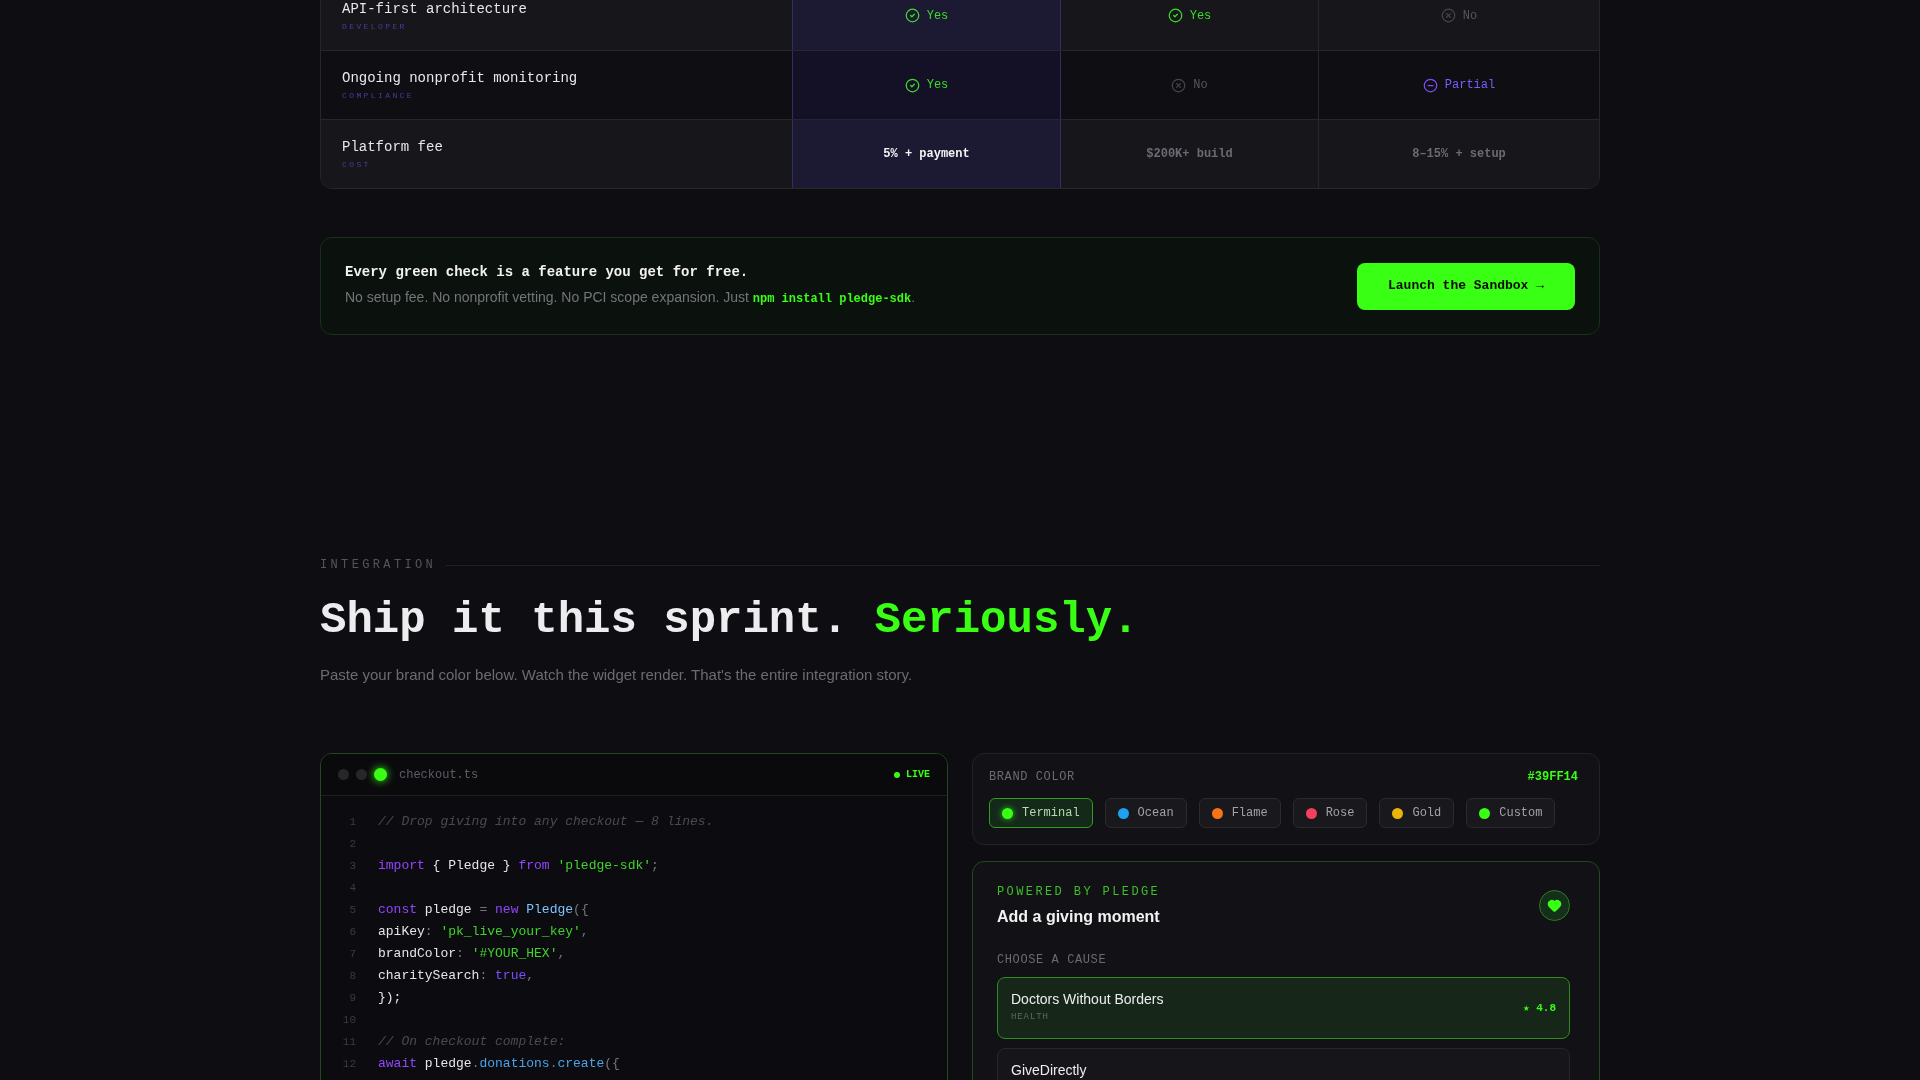 This screenshot has height=1080, width=1920. I want to click on widget-title: Add a giving moment, so click(1079, 917).